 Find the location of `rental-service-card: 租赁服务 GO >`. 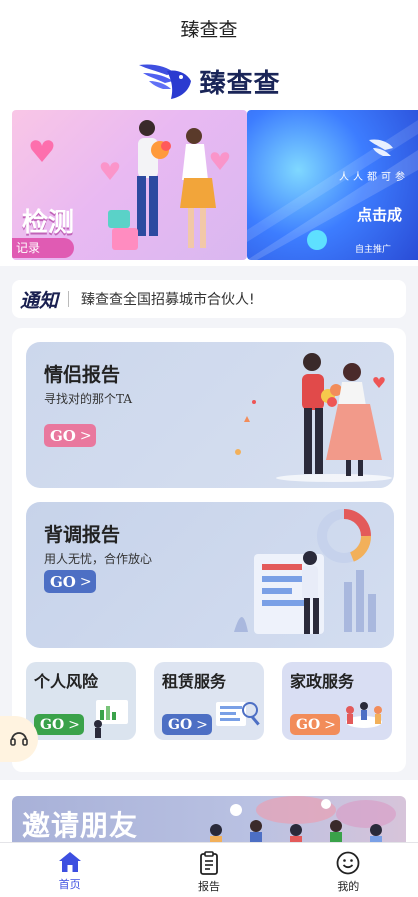

rental-service-card: 租赁服务 GO > is located at coordinates (209, 701).